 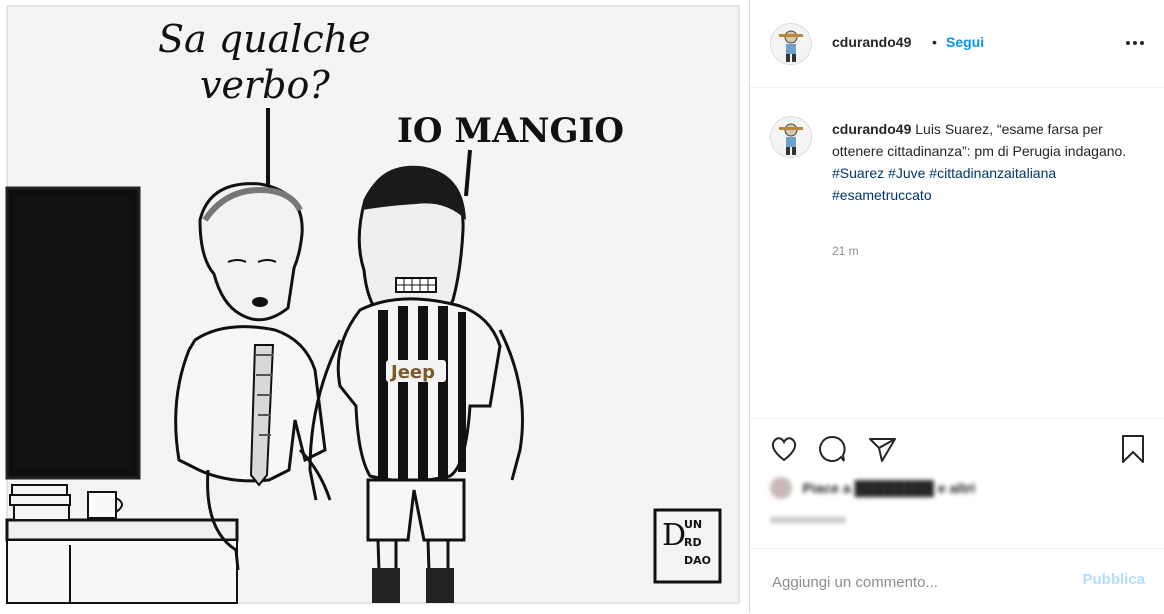 I want to click on hashtag-cittadinanzaitaliana: #cittadinanzaitaliana, so click(x=992, y=173).